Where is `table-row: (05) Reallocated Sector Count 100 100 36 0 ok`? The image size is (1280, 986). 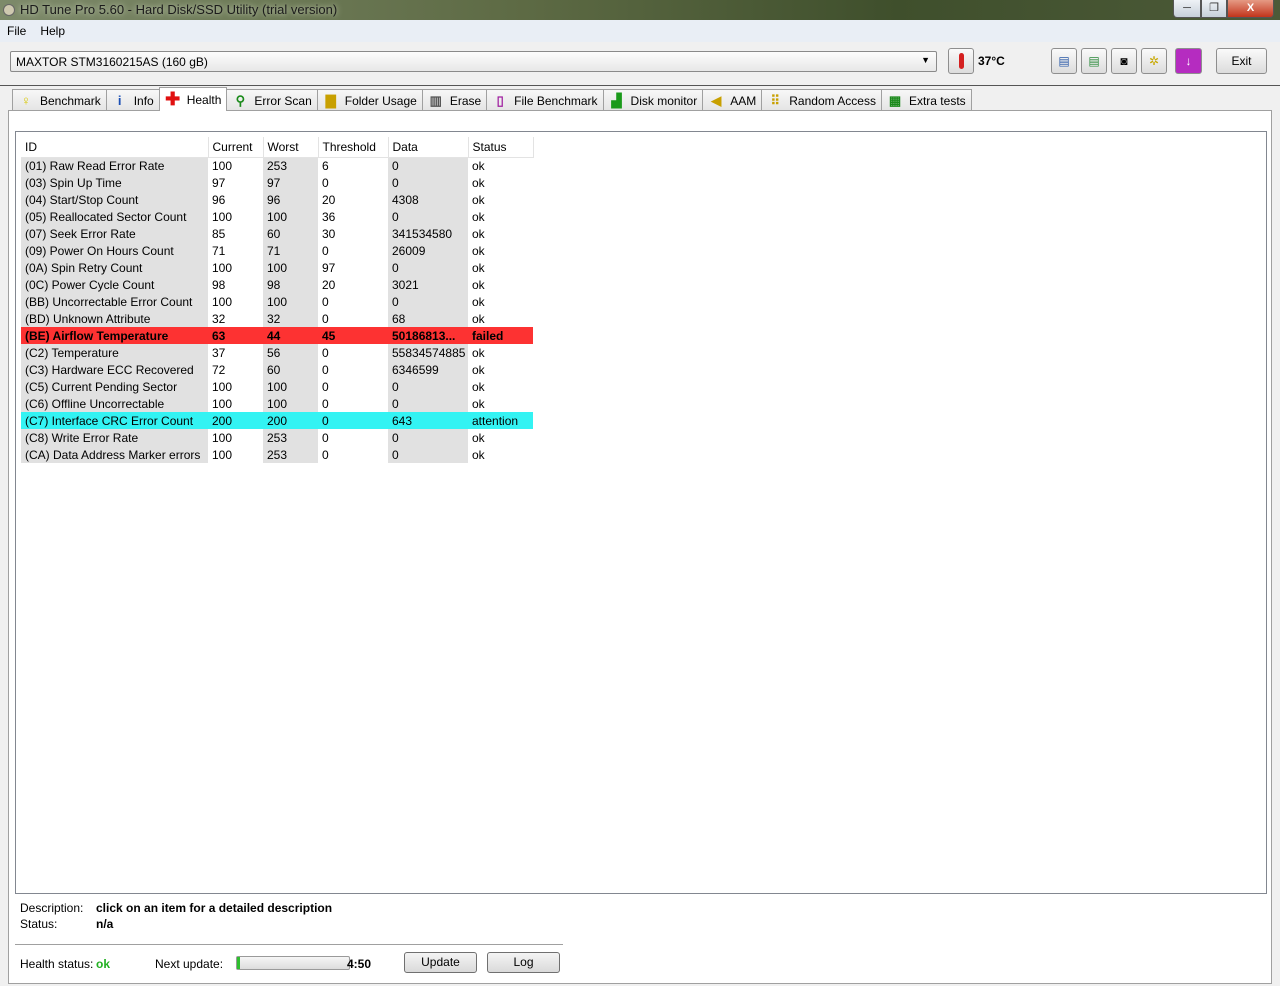 table-row: (05) Reallocated Sector Count 100 100 36 0 ok is located at coordinates (277, 216).